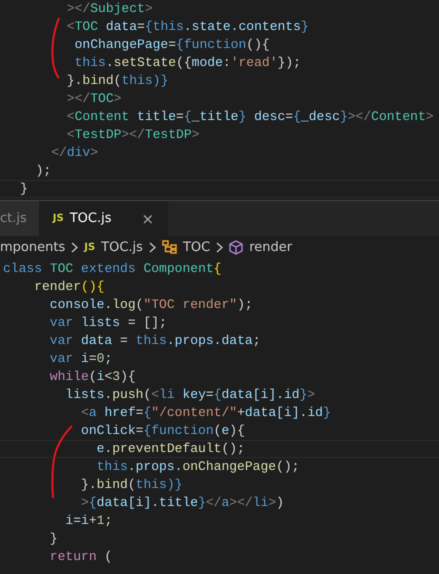 This screenshot has width=439, height=574. I want to click on code-line: while(i<3){, so click(92, 377).